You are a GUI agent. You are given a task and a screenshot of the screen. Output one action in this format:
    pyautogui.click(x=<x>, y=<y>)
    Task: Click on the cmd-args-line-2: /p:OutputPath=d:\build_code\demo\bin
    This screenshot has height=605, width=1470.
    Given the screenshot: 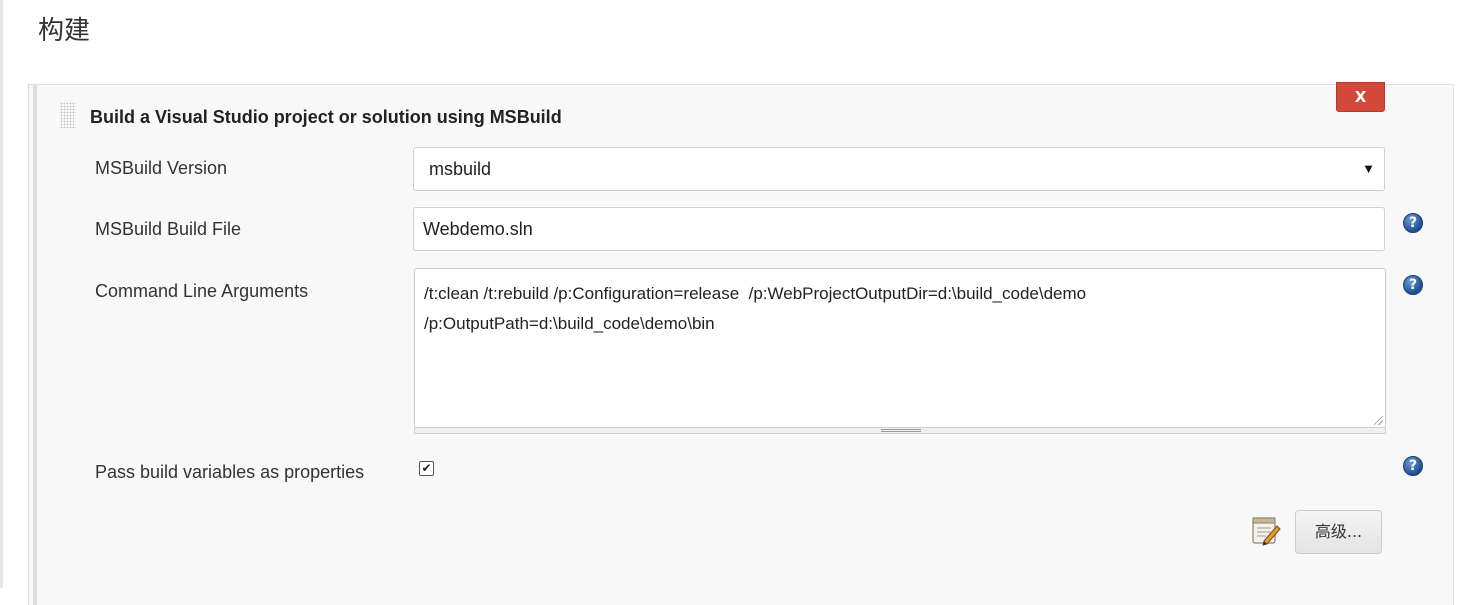 What is the action you would take?
    pyautogui.click(x=569, y=323)
    